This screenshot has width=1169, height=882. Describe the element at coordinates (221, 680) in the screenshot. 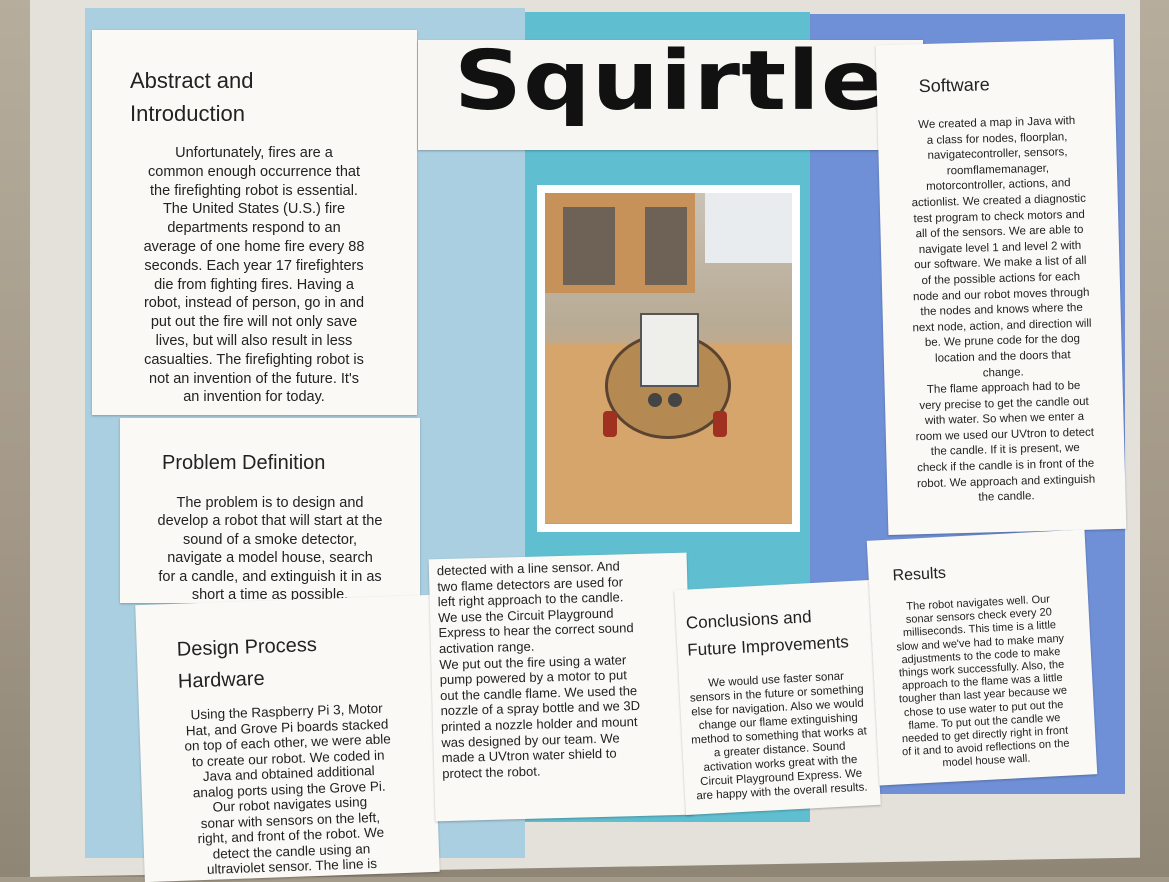

I see `design-heading-line2: Hardware` at that location.